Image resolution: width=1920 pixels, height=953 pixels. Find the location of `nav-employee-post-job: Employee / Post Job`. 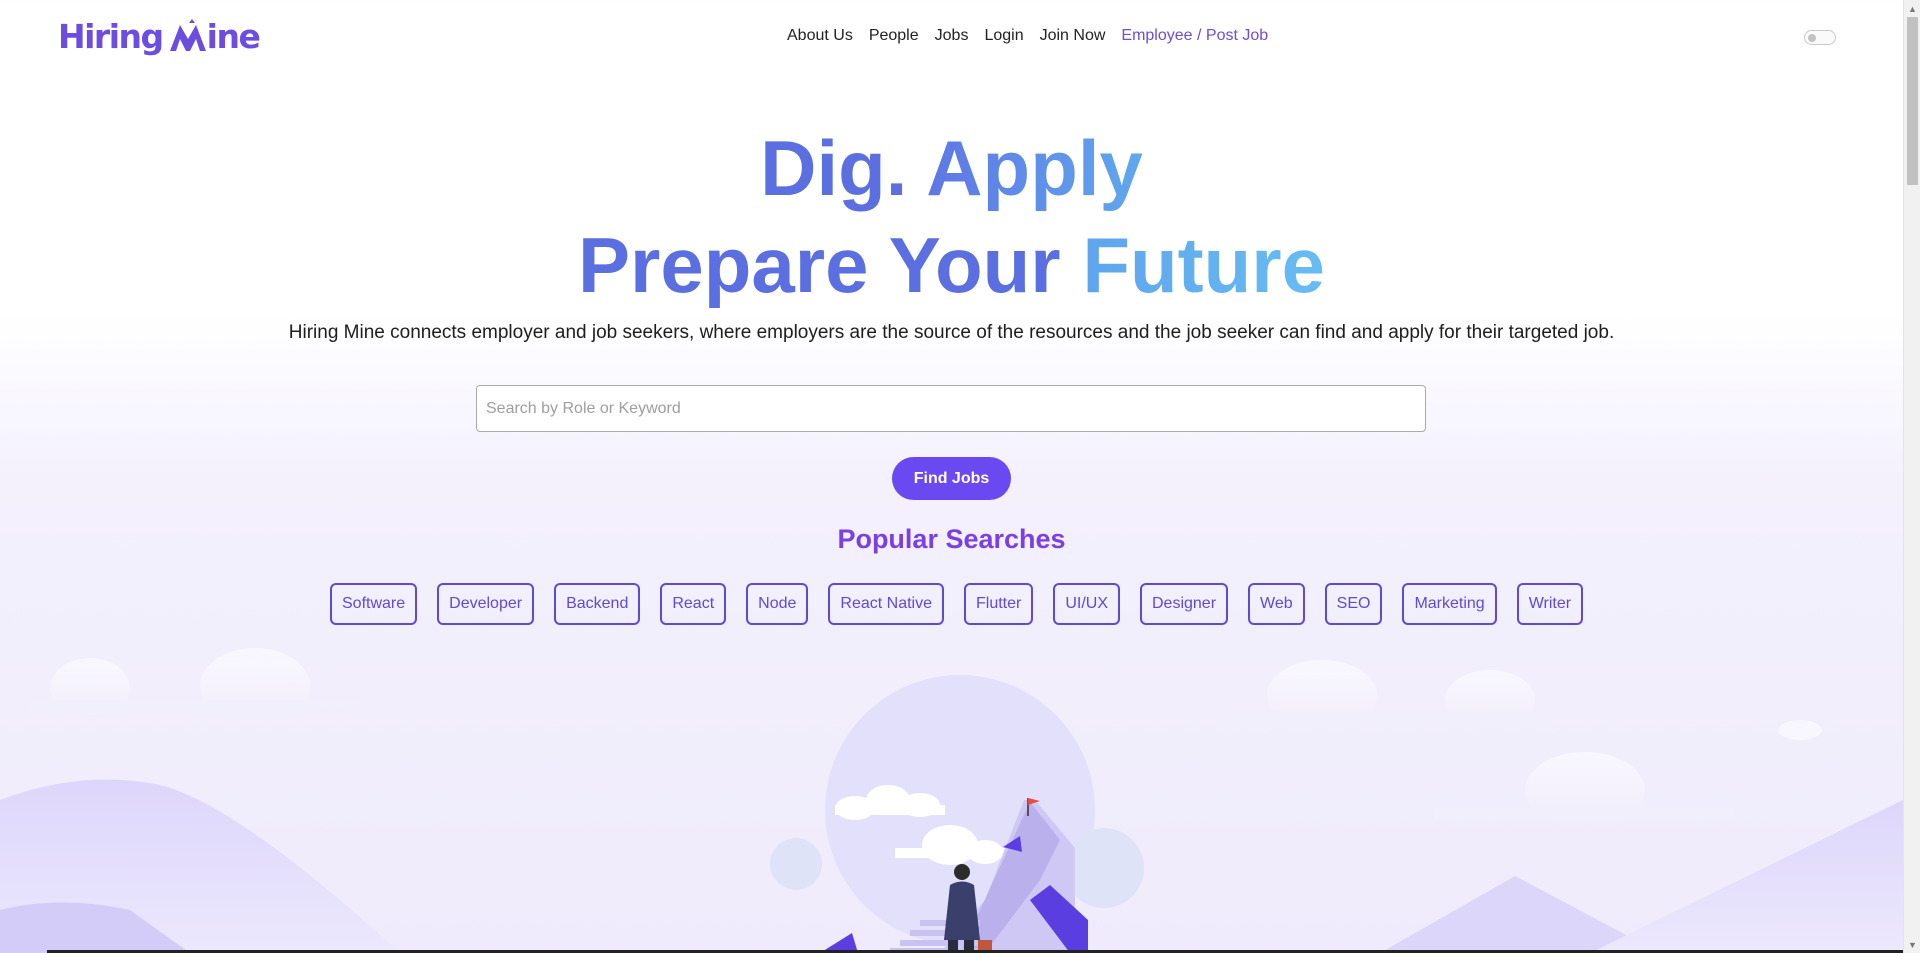

nav-employee-post-job: Employee / Post Job is located at coordinates (1194, 36).